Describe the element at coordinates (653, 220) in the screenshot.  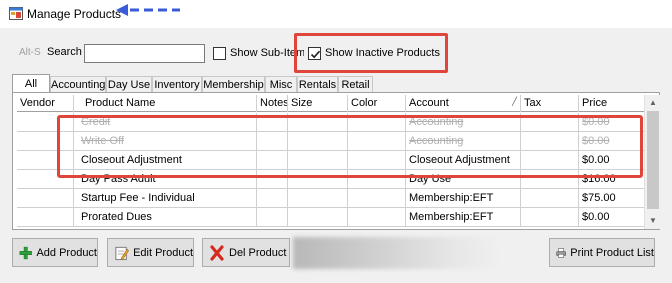
I see `scroll-down-icon: ▼` at that location.